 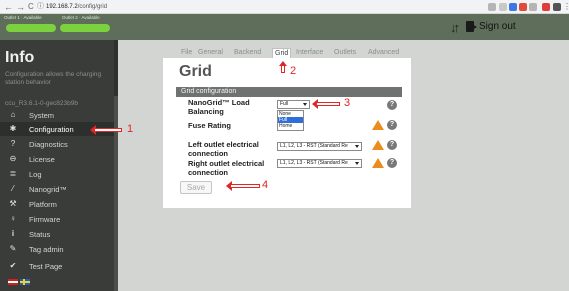 What do you see at coordinates (309, 53) in the screenshot?
I see `tab-interface: Interface` at bounding box center [309, 53].